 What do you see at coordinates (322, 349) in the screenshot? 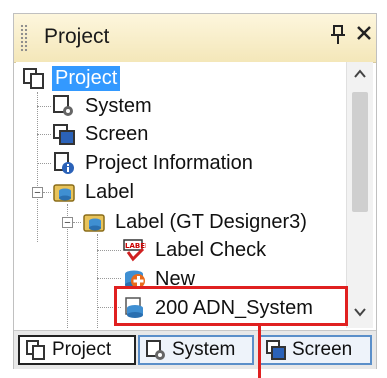
I see `tab-label: Screen` at bounding box center [322, 349].